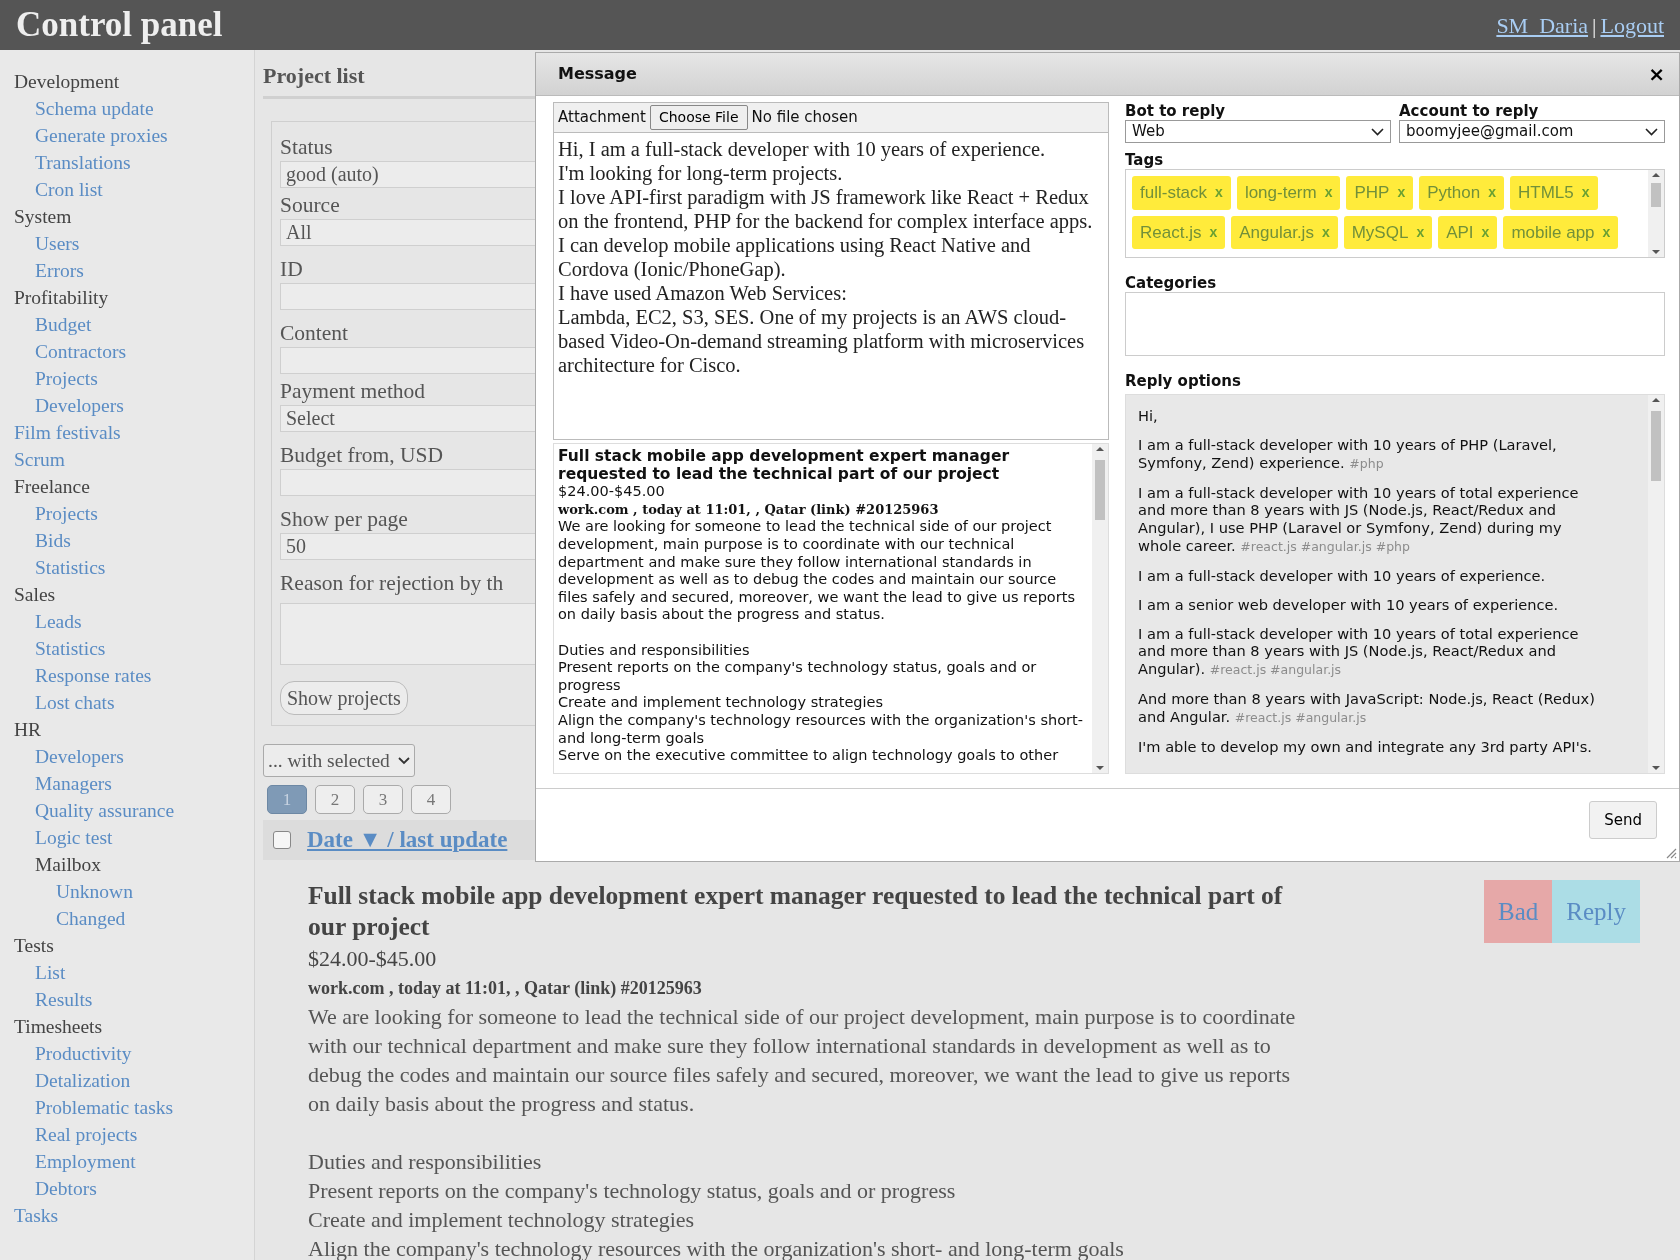 The image size is (1680, 1260). What do you see at coordinates (50, 972) in the screenshot?
I see `sidebar-link: List` at bounding box center [50, 972].